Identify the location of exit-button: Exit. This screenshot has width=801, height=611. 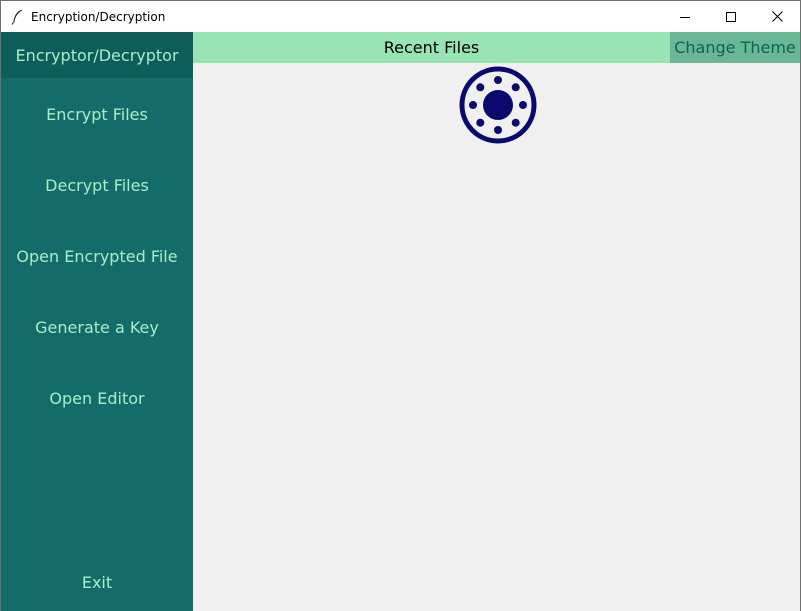
(97, 582).